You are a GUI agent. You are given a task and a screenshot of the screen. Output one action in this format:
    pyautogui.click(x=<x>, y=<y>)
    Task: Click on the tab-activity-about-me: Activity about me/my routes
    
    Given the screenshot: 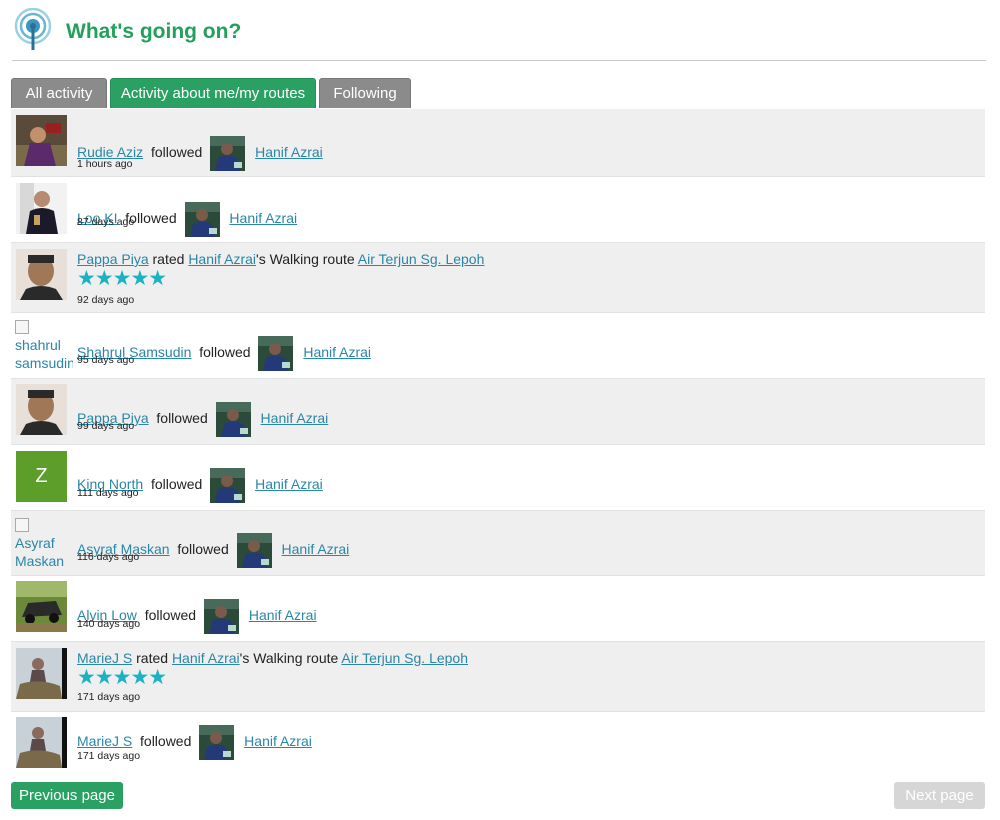 What is the action you would take?
    pyautogui.click(x=213, y=93)
    